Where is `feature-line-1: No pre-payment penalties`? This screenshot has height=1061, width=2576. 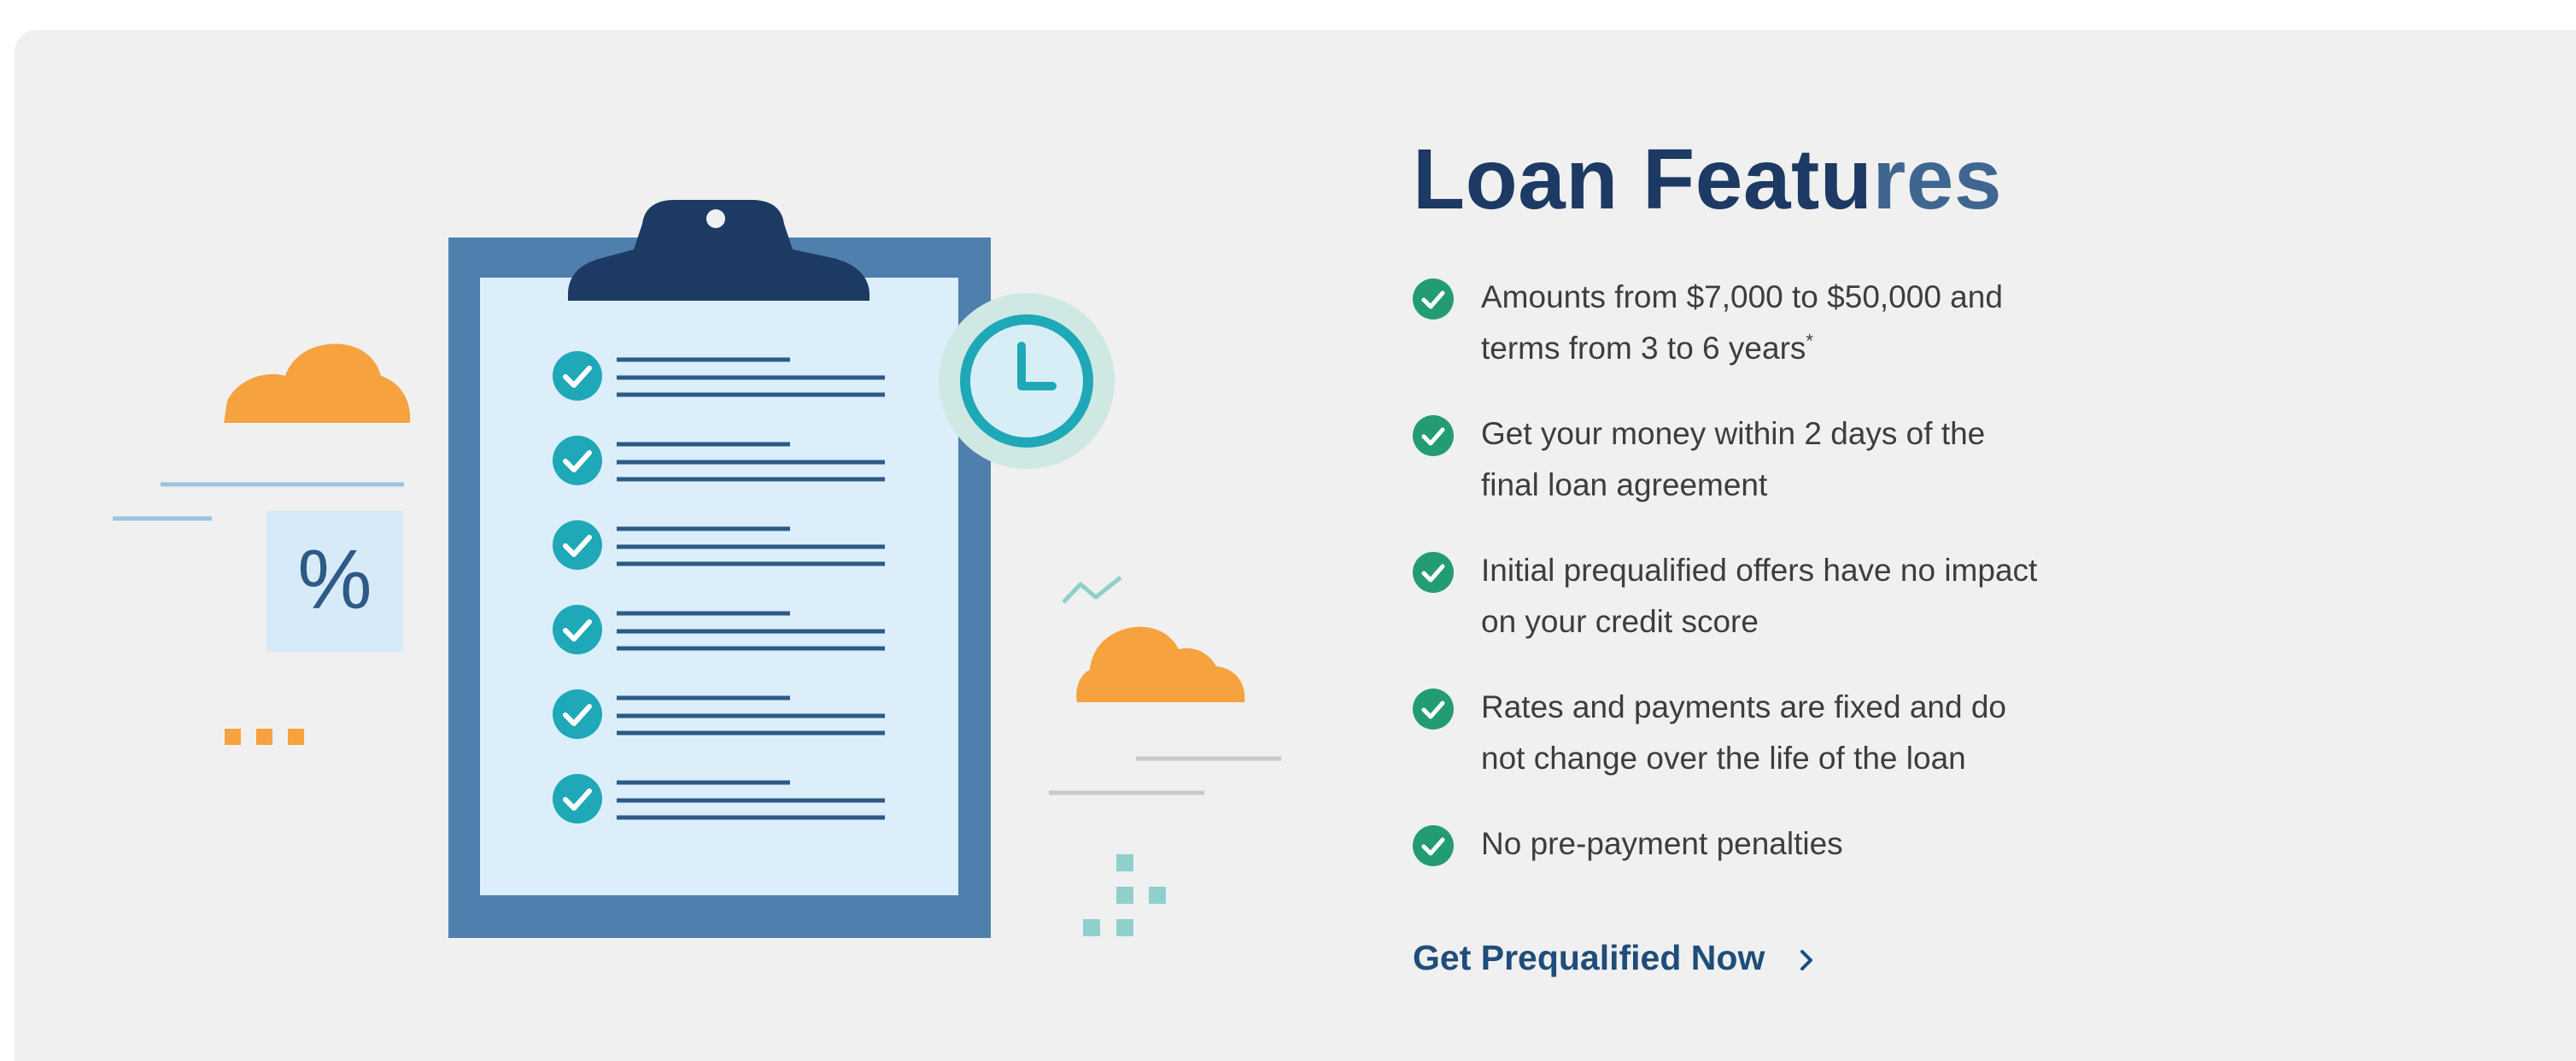
feature-line-1: No pre-payment penalties is located at coordinates (1662, 843).